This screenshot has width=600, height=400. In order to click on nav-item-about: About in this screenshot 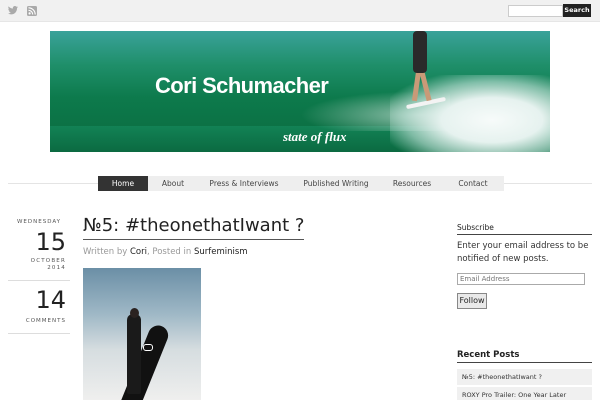, I will do `click(173, 183)`.